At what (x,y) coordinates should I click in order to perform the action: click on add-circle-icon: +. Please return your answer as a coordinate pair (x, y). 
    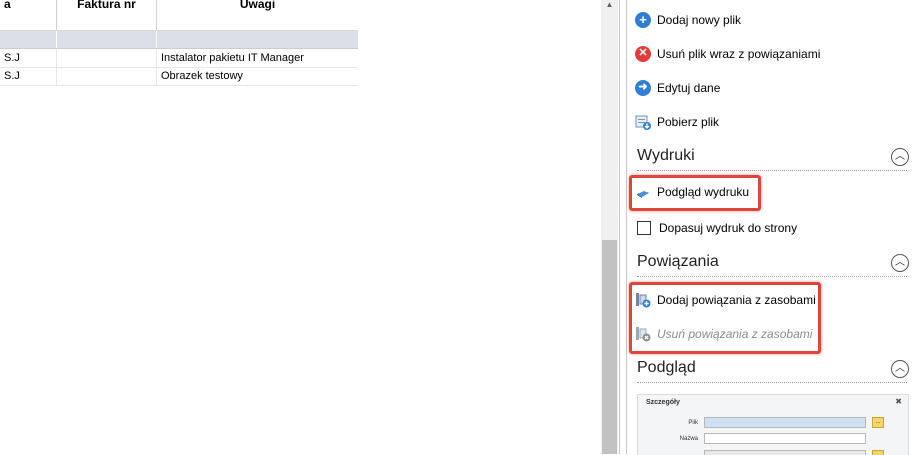
    Looking at the image, I should click on (643, 20).